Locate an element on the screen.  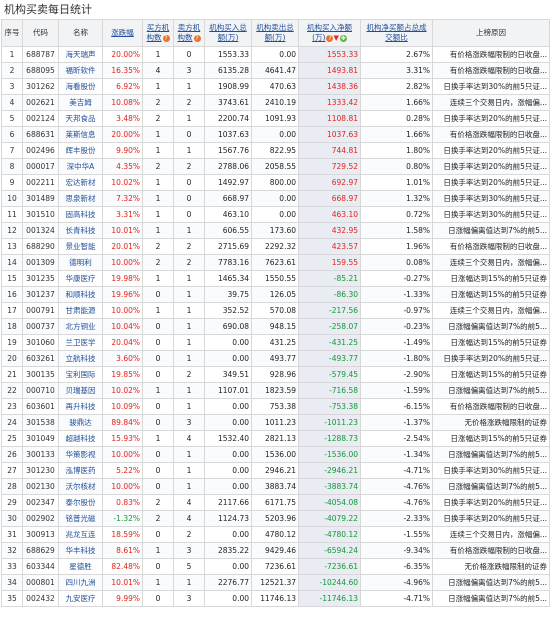
col-header-net-buy: 机构买入净额(万)? ▼ ✤ is located at coordinates (329, 33).